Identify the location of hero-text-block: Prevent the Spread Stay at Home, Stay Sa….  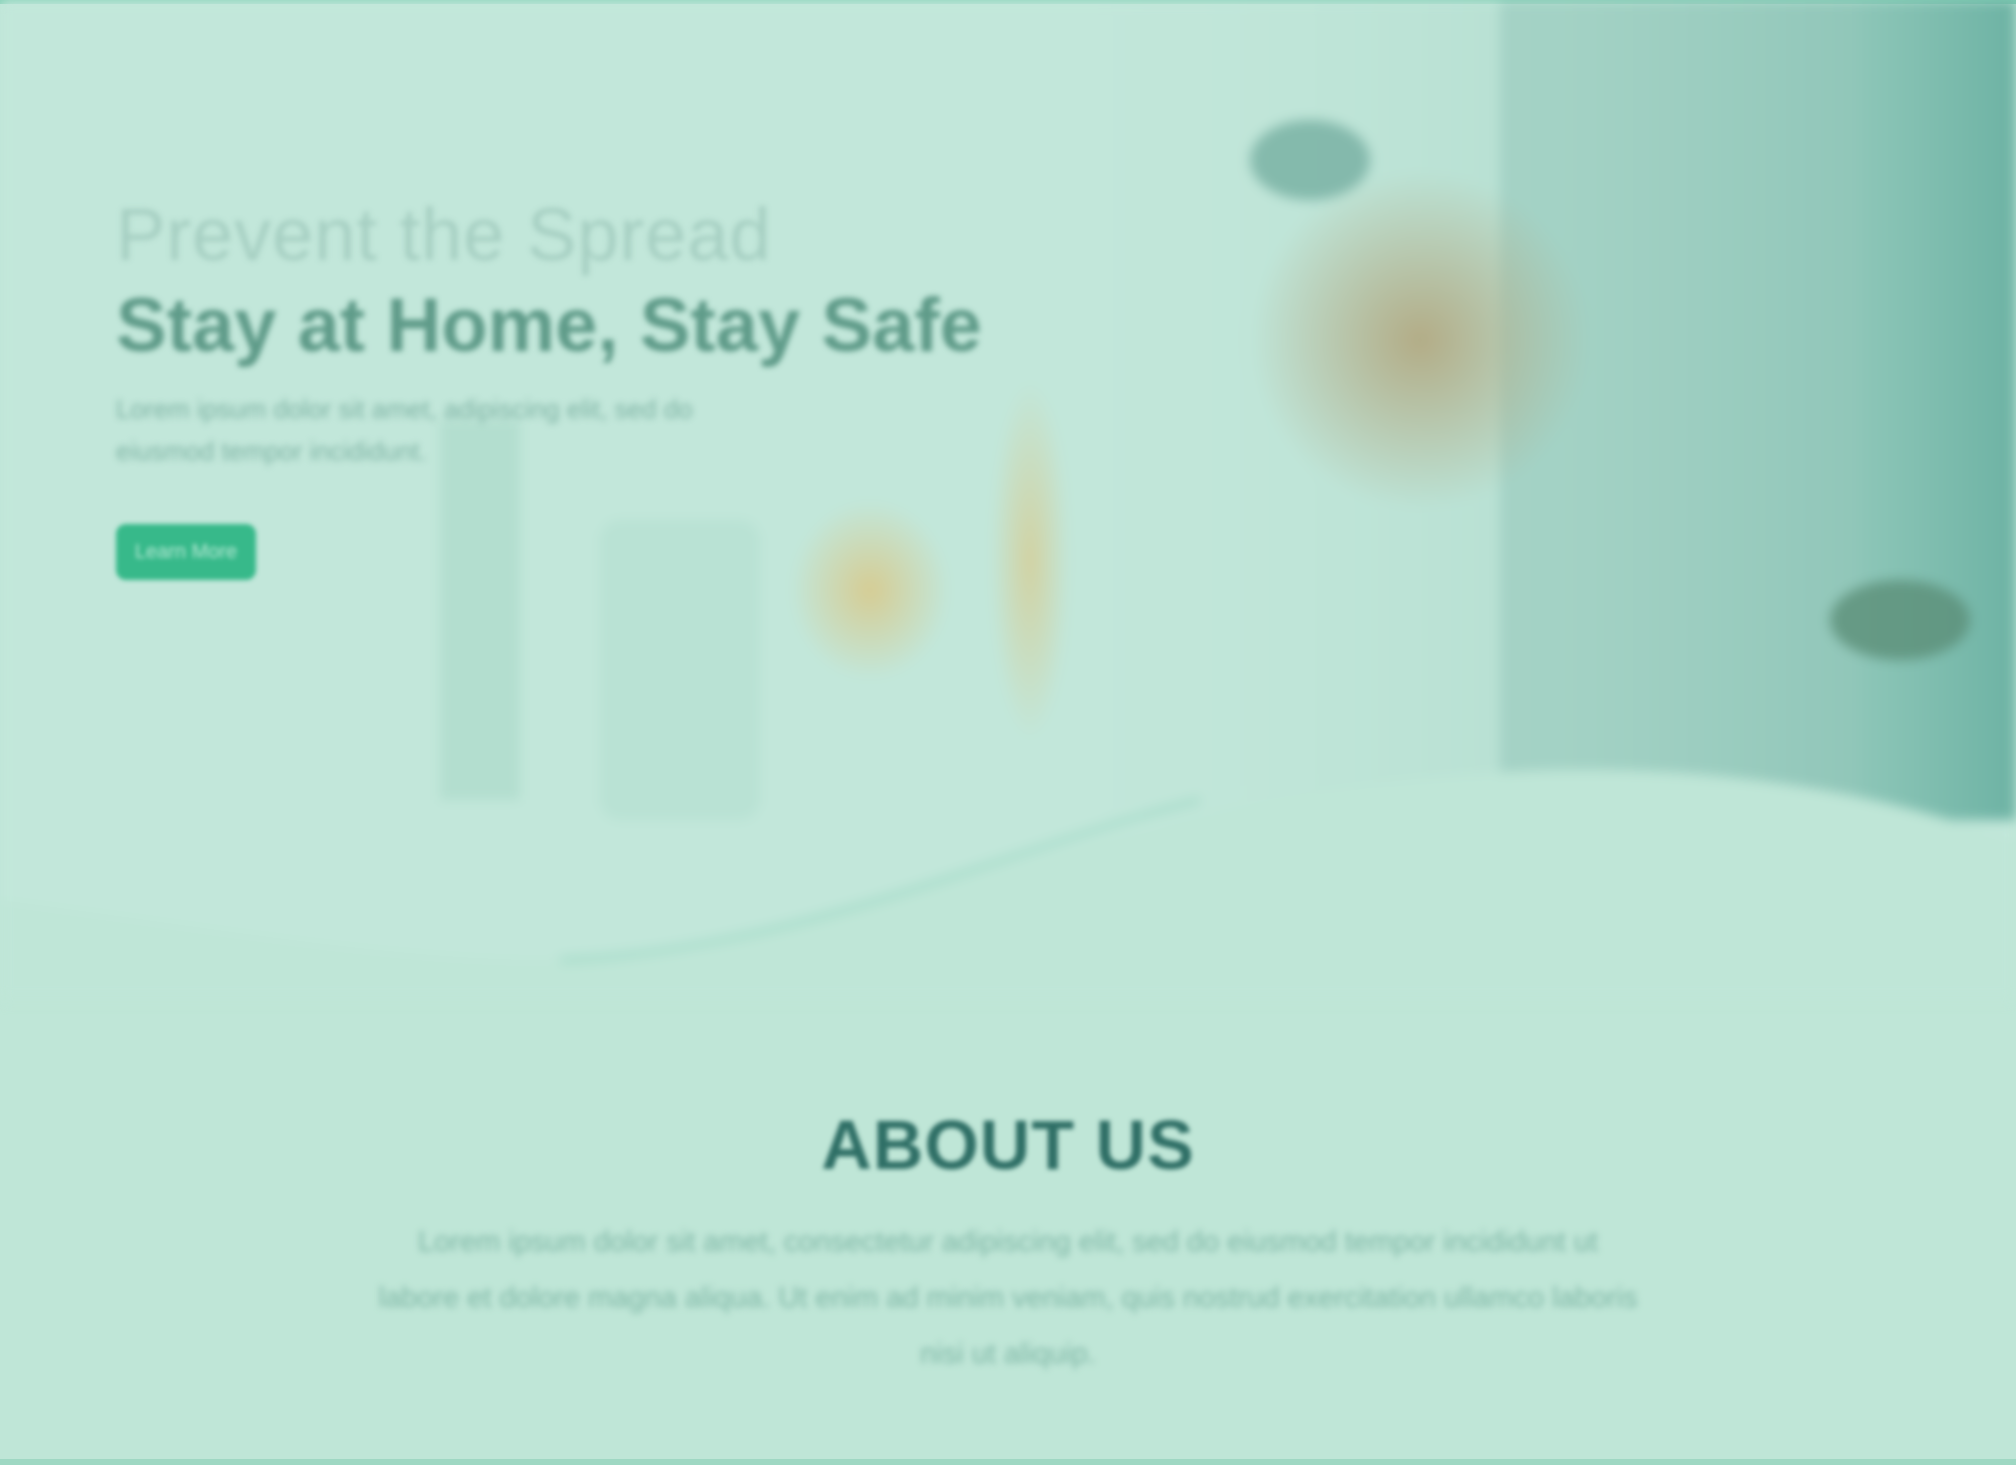
(549, 331).